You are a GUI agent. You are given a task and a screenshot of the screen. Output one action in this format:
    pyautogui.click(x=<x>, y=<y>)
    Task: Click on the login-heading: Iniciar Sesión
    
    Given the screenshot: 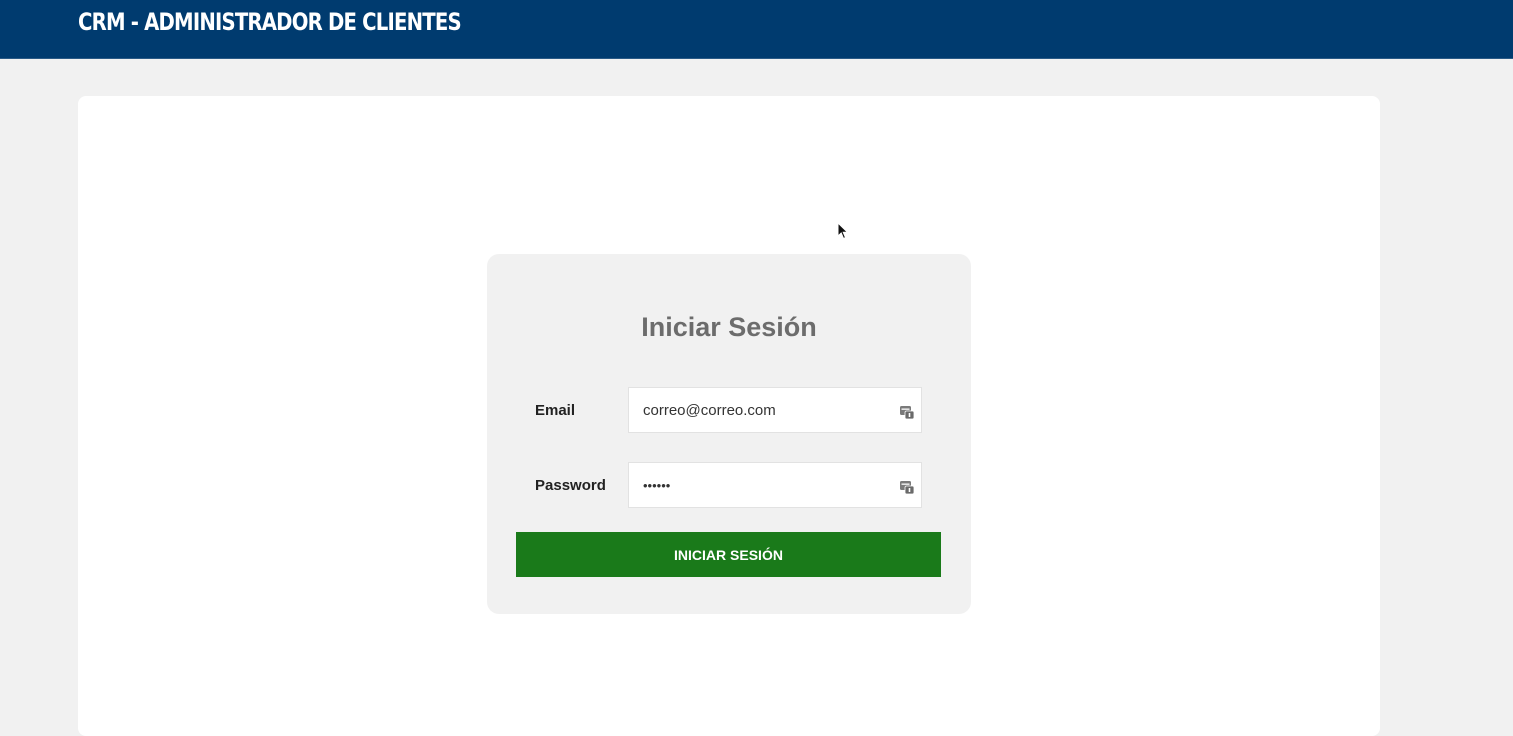 What is the action you would take?
    pyautogui.click(x=729, y=327)
    